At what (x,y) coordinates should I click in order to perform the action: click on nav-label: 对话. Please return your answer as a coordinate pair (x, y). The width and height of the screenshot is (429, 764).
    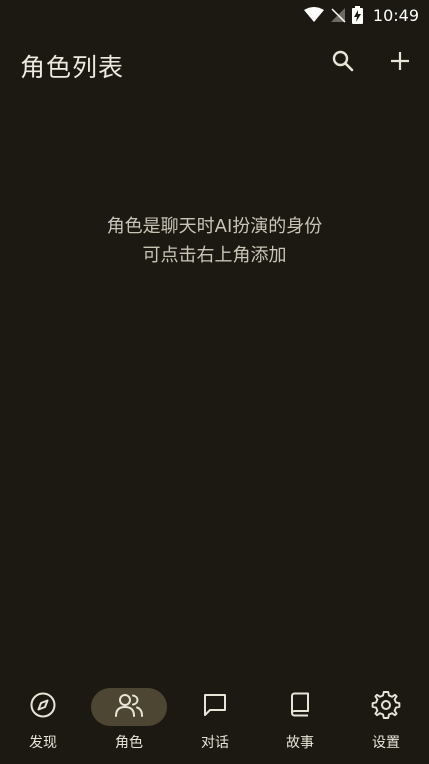
    Looking at the image, I should click on (215, 743).